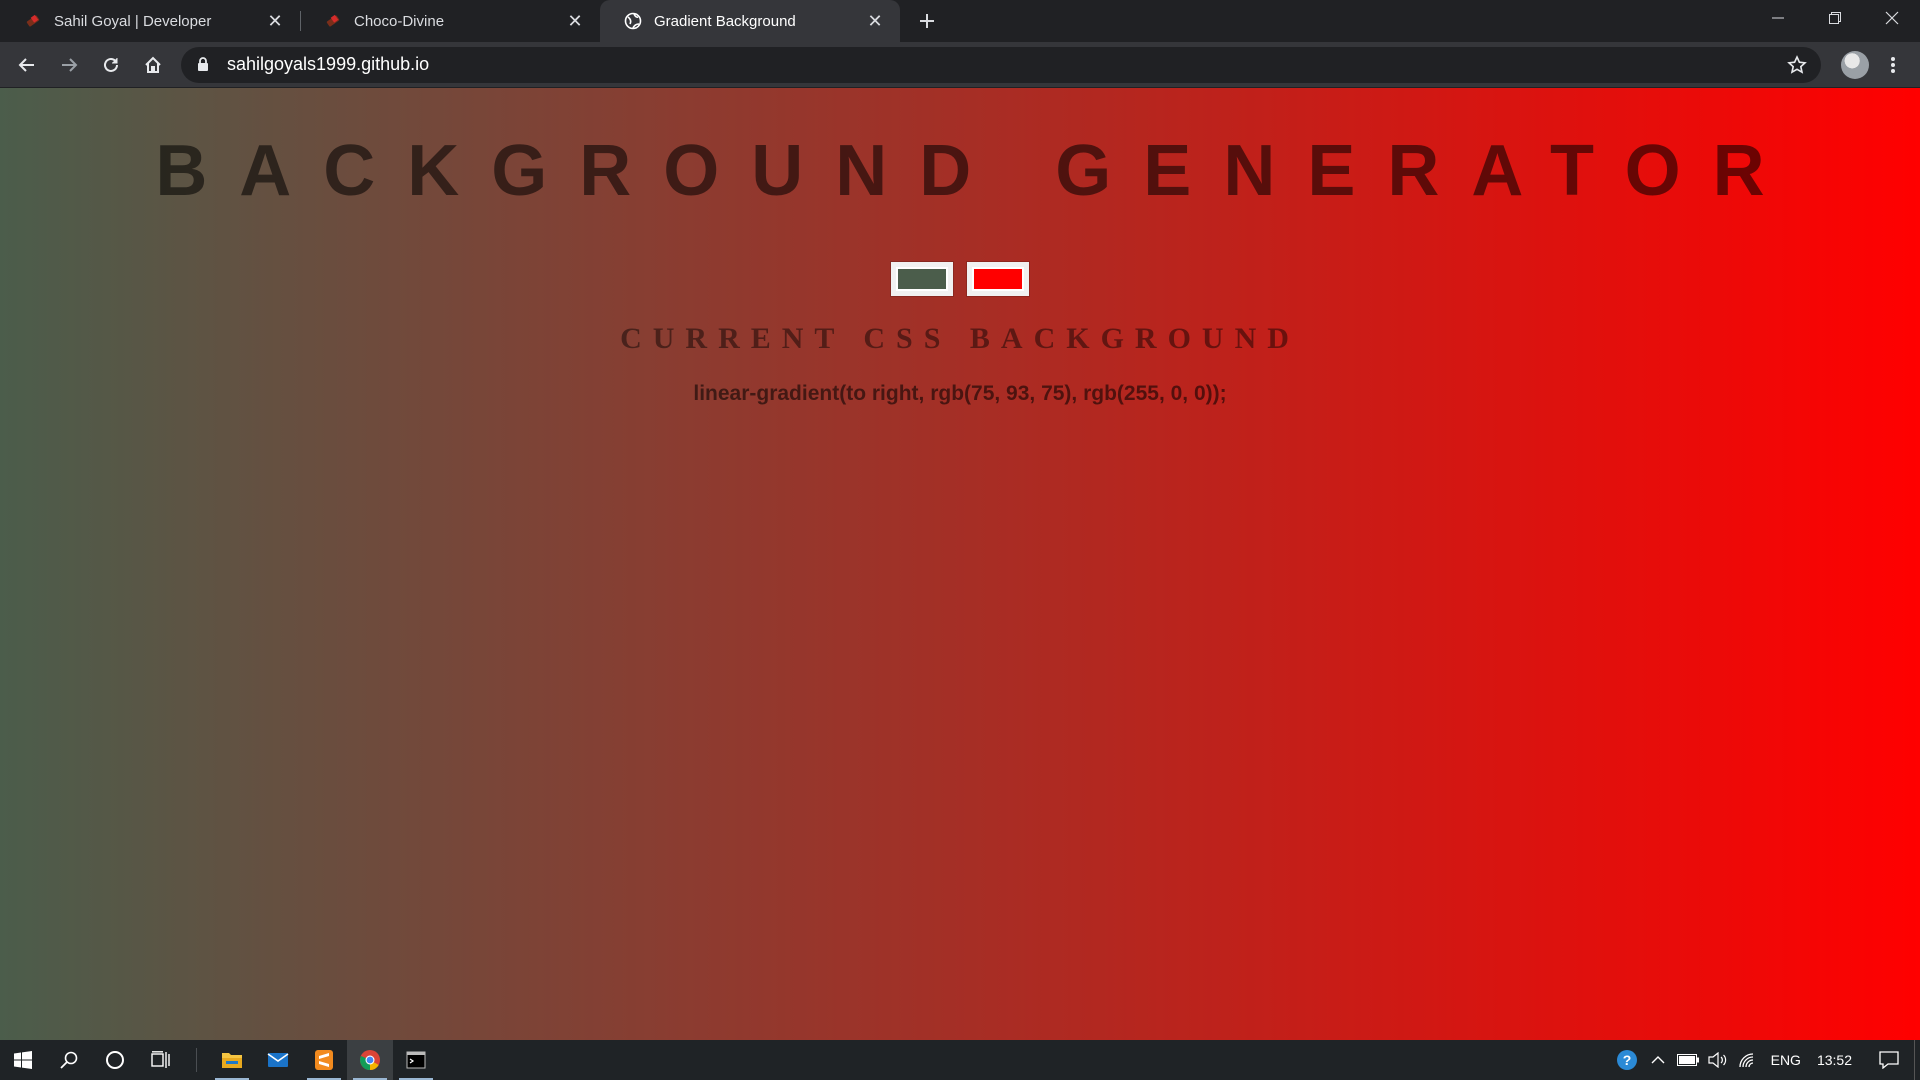 Image resolution: width=1920 pixels, height=1080 pixels. I want to click on profile-avatar, so click(1855, 64).